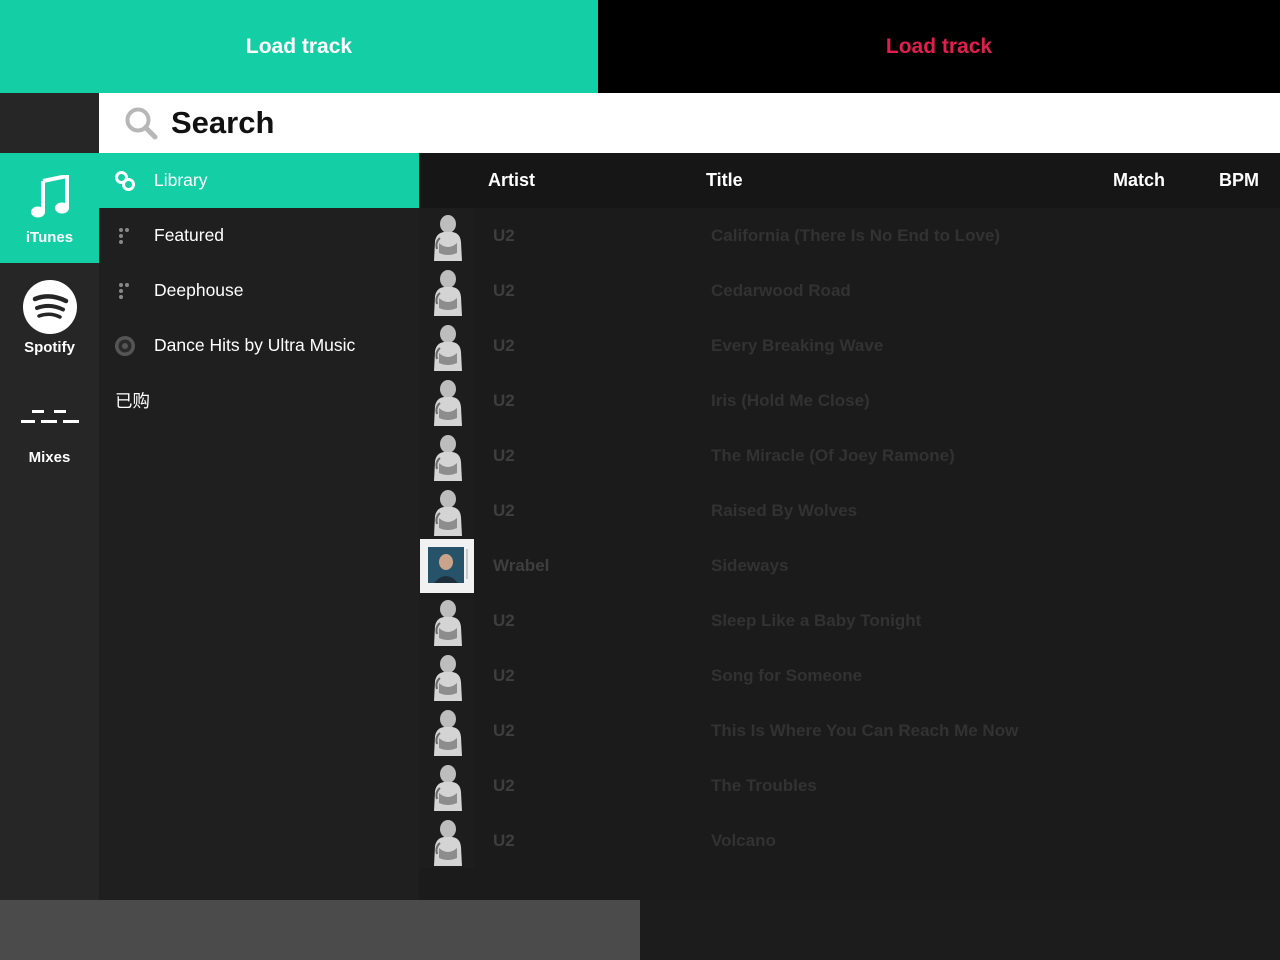 The height and width of the screenshot is (960, 1280). Describe the element at coordinates (49, 237) in the screenshot. I see `source-itunes-label: iTunes` at that location.